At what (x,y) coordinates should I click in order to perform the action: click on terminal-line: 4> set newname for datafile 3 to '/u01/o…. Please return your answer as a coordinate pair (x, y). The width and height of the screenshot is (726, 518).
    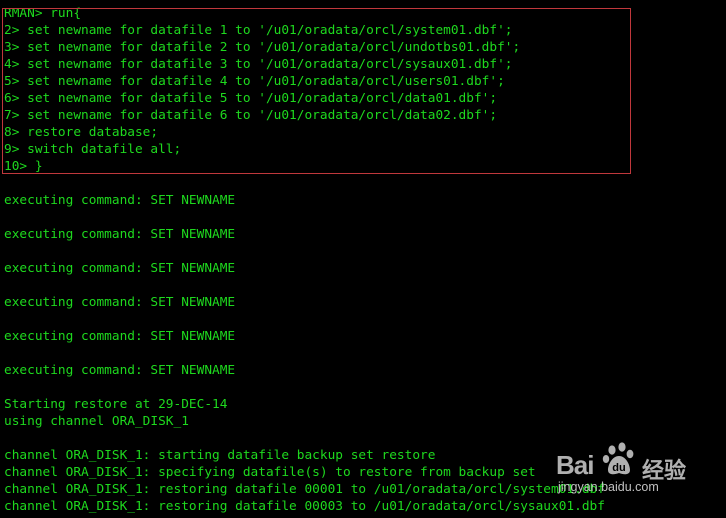
    Looking at the image, I should click on (258, 64).